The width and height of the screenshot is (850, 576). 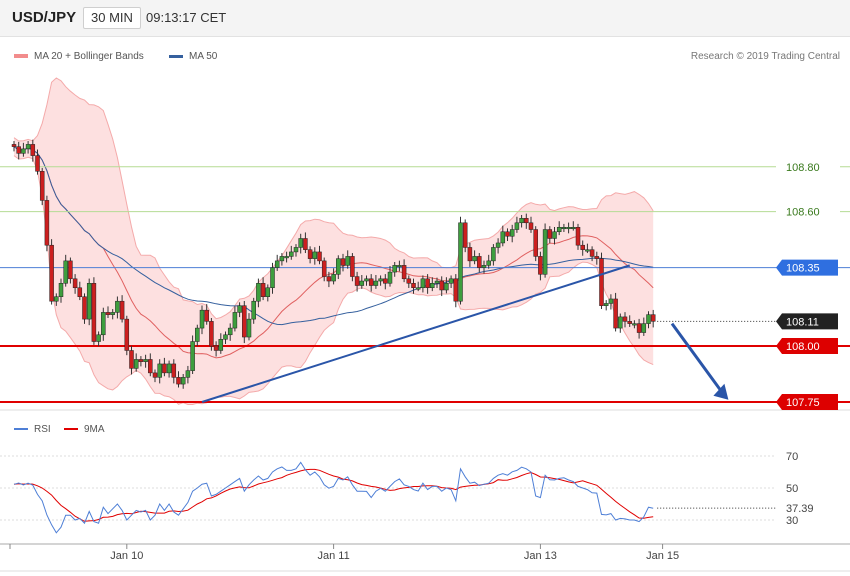 What do you see at coordinates (803, 168) in the screenshot?
I see `level-label-text: 108.80` at bounding box center [803, 168].